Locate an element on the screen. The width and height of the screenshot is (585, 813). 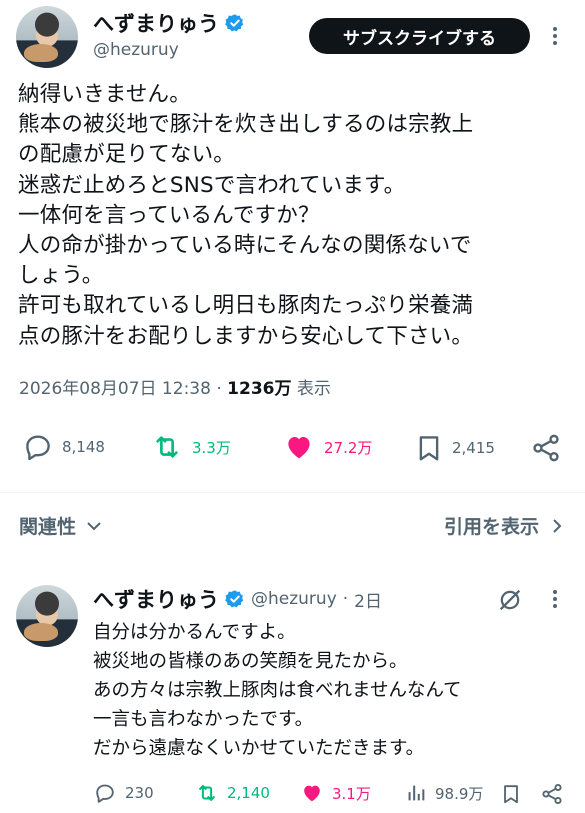
reply-reply-count: 230 is located at coordinates (139, 793).